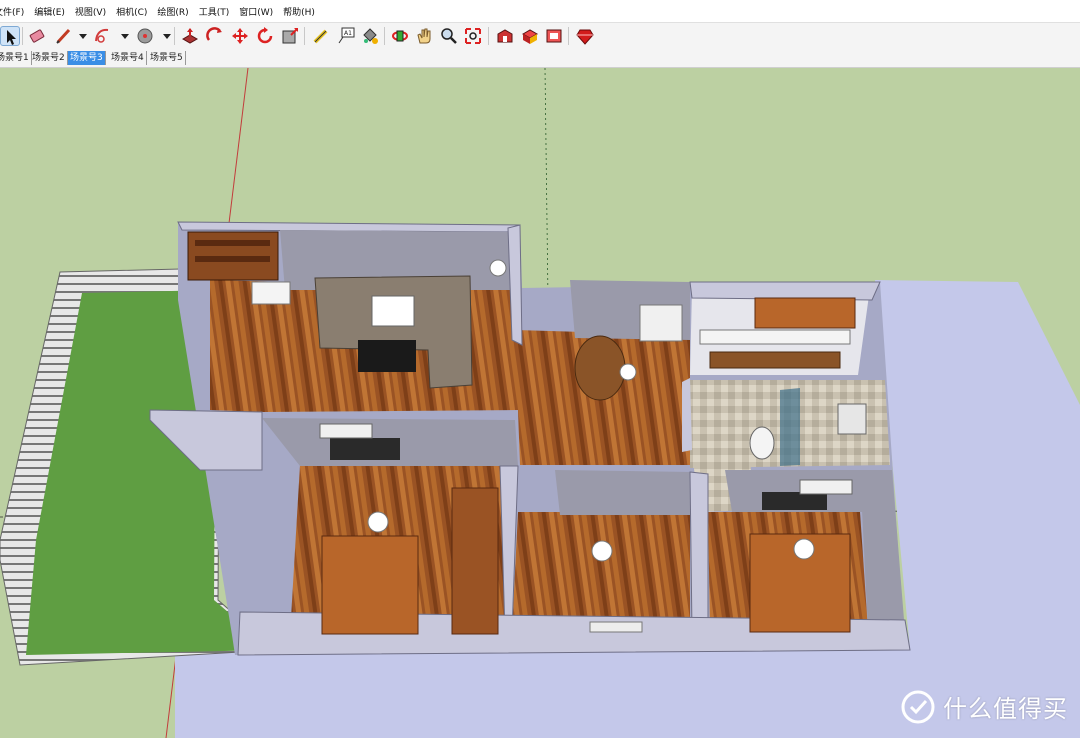 The image size is (1080, 738). Describe the element at coordinates (393, 311) in the screenshot. I see `ottoman` at that location.